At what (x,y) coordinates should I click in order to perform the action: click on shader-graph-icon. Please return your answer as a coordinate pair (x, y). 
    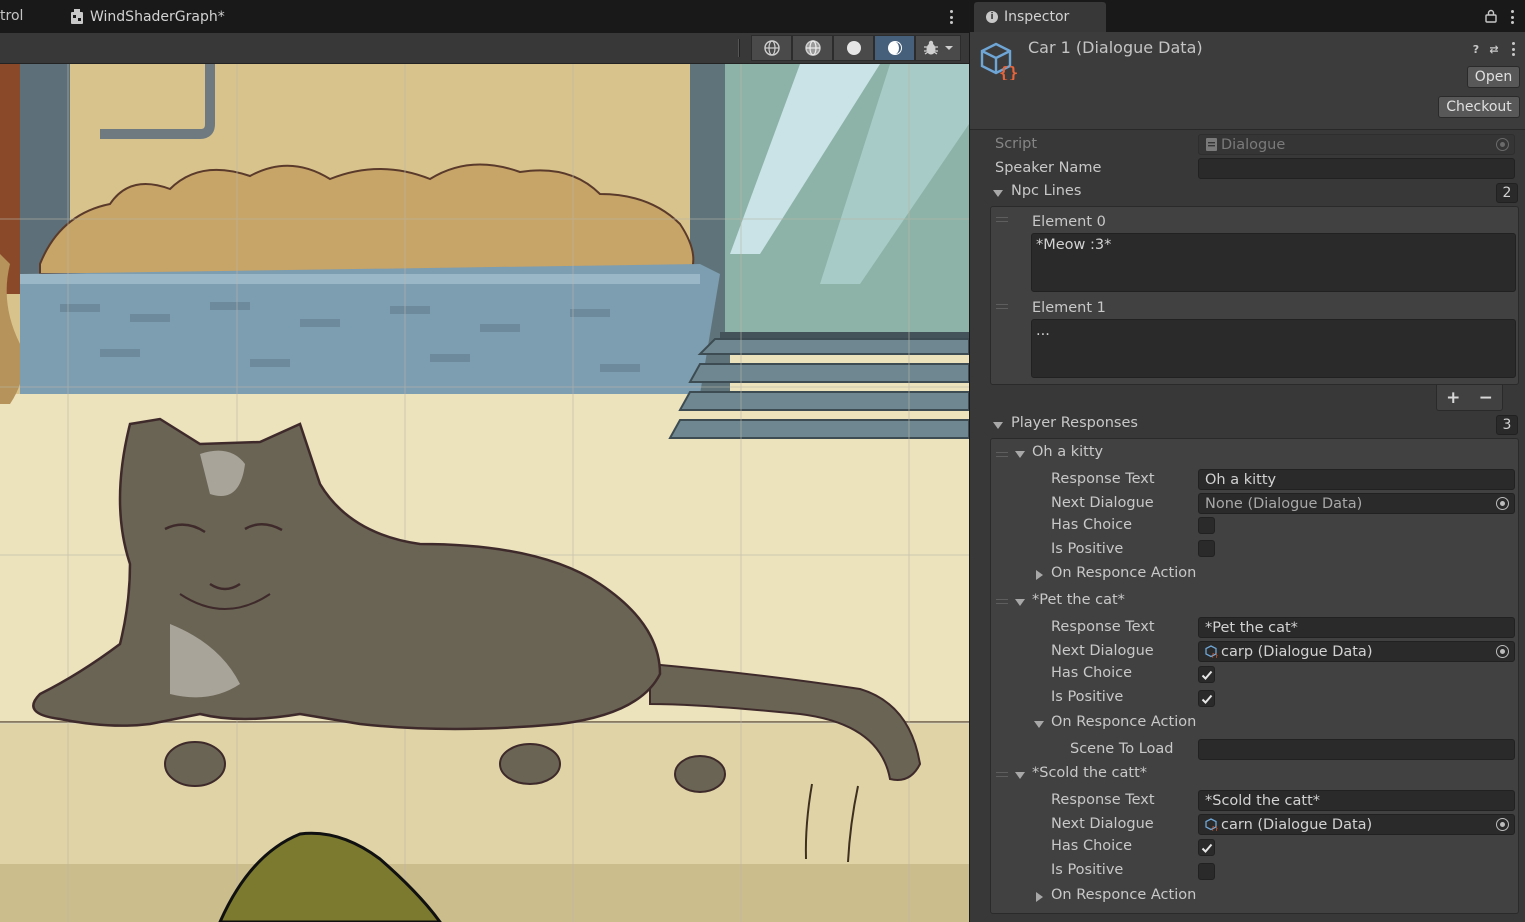
    Looking at the image, I should click on (77, 16).